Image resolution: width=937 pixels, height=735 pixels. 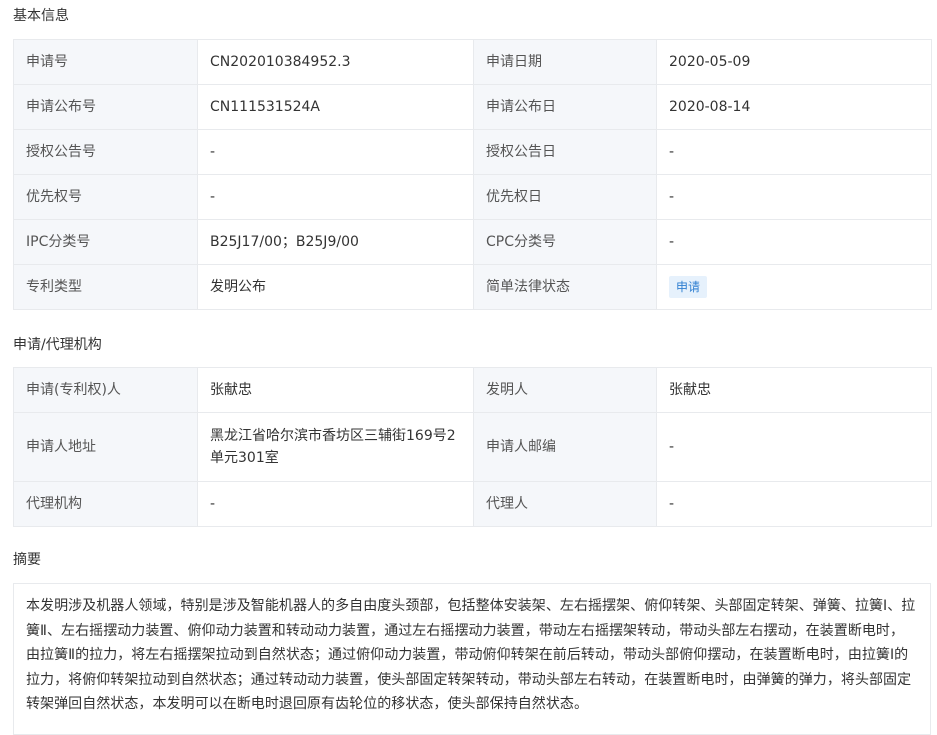 What do you see at coordinates (794, 152) in the screenshot?
I see `grant-date: -` at bounding box center [794, 152].